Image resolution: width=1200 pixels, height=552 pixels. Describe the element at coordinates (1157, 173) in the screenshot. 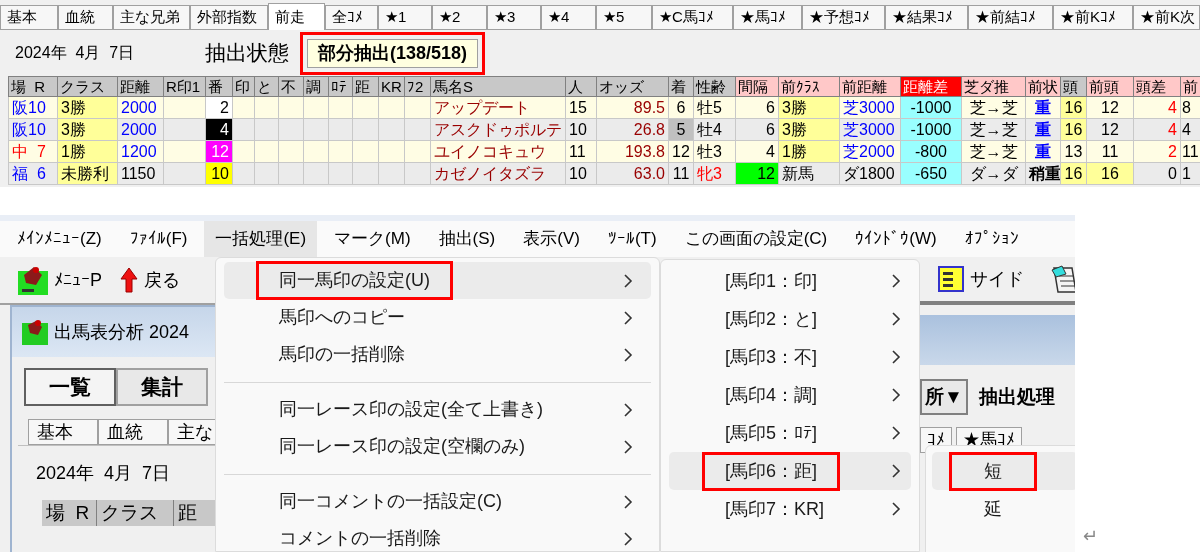

I see `table-cell: 0` at that location.